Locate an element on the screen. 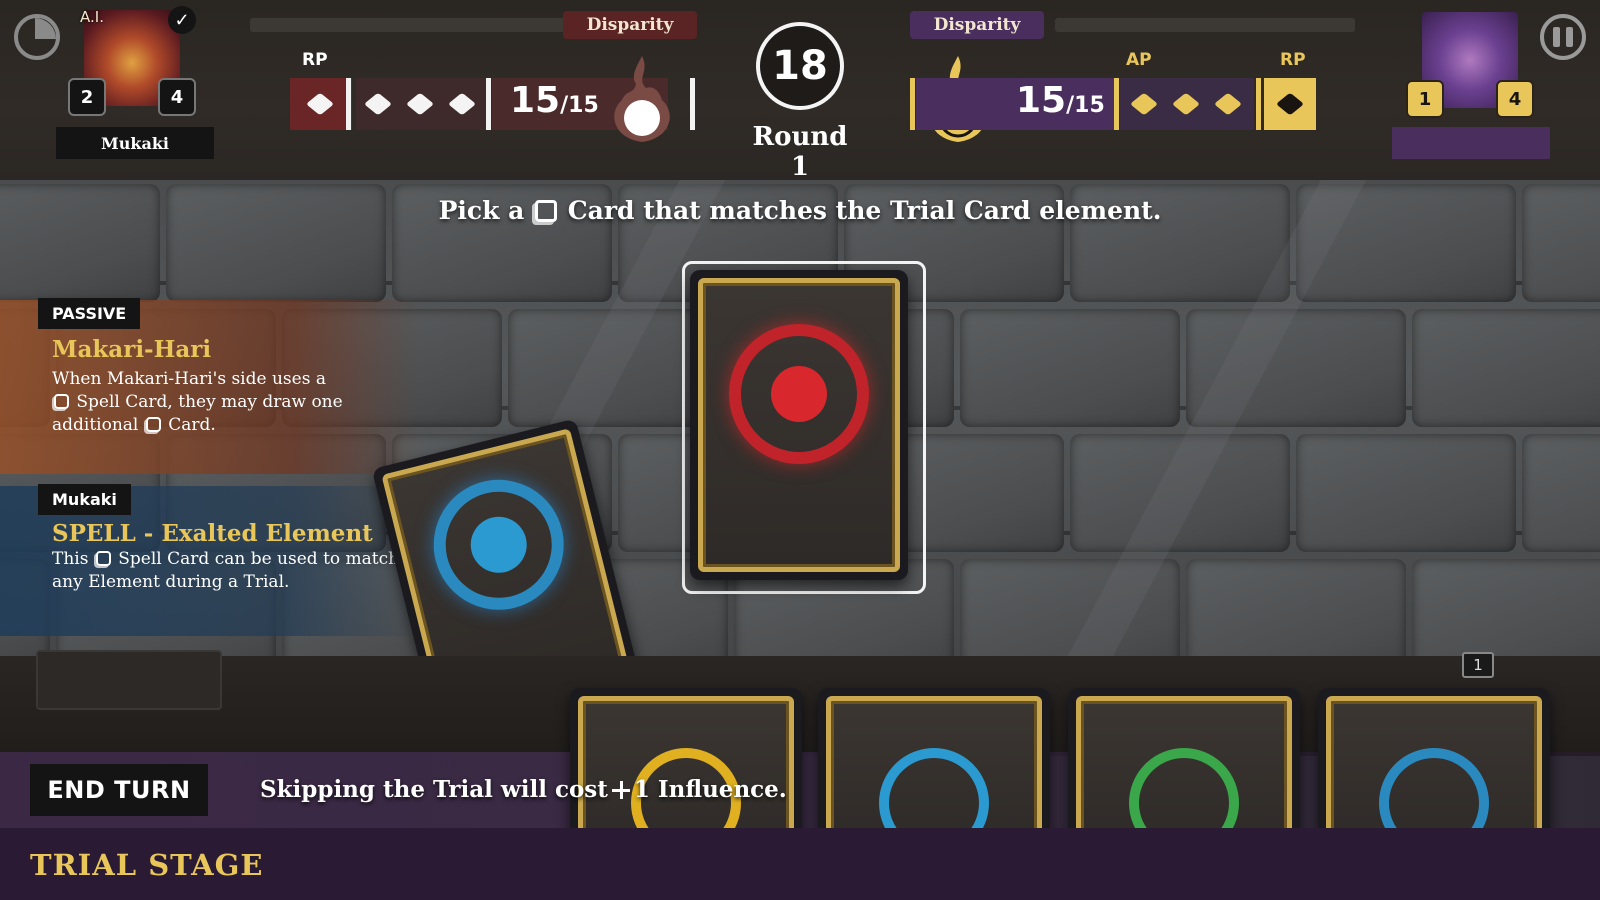 This screenshot has height=900, width=1600. turn-counter: 18 is located at coordinates (800, 66).